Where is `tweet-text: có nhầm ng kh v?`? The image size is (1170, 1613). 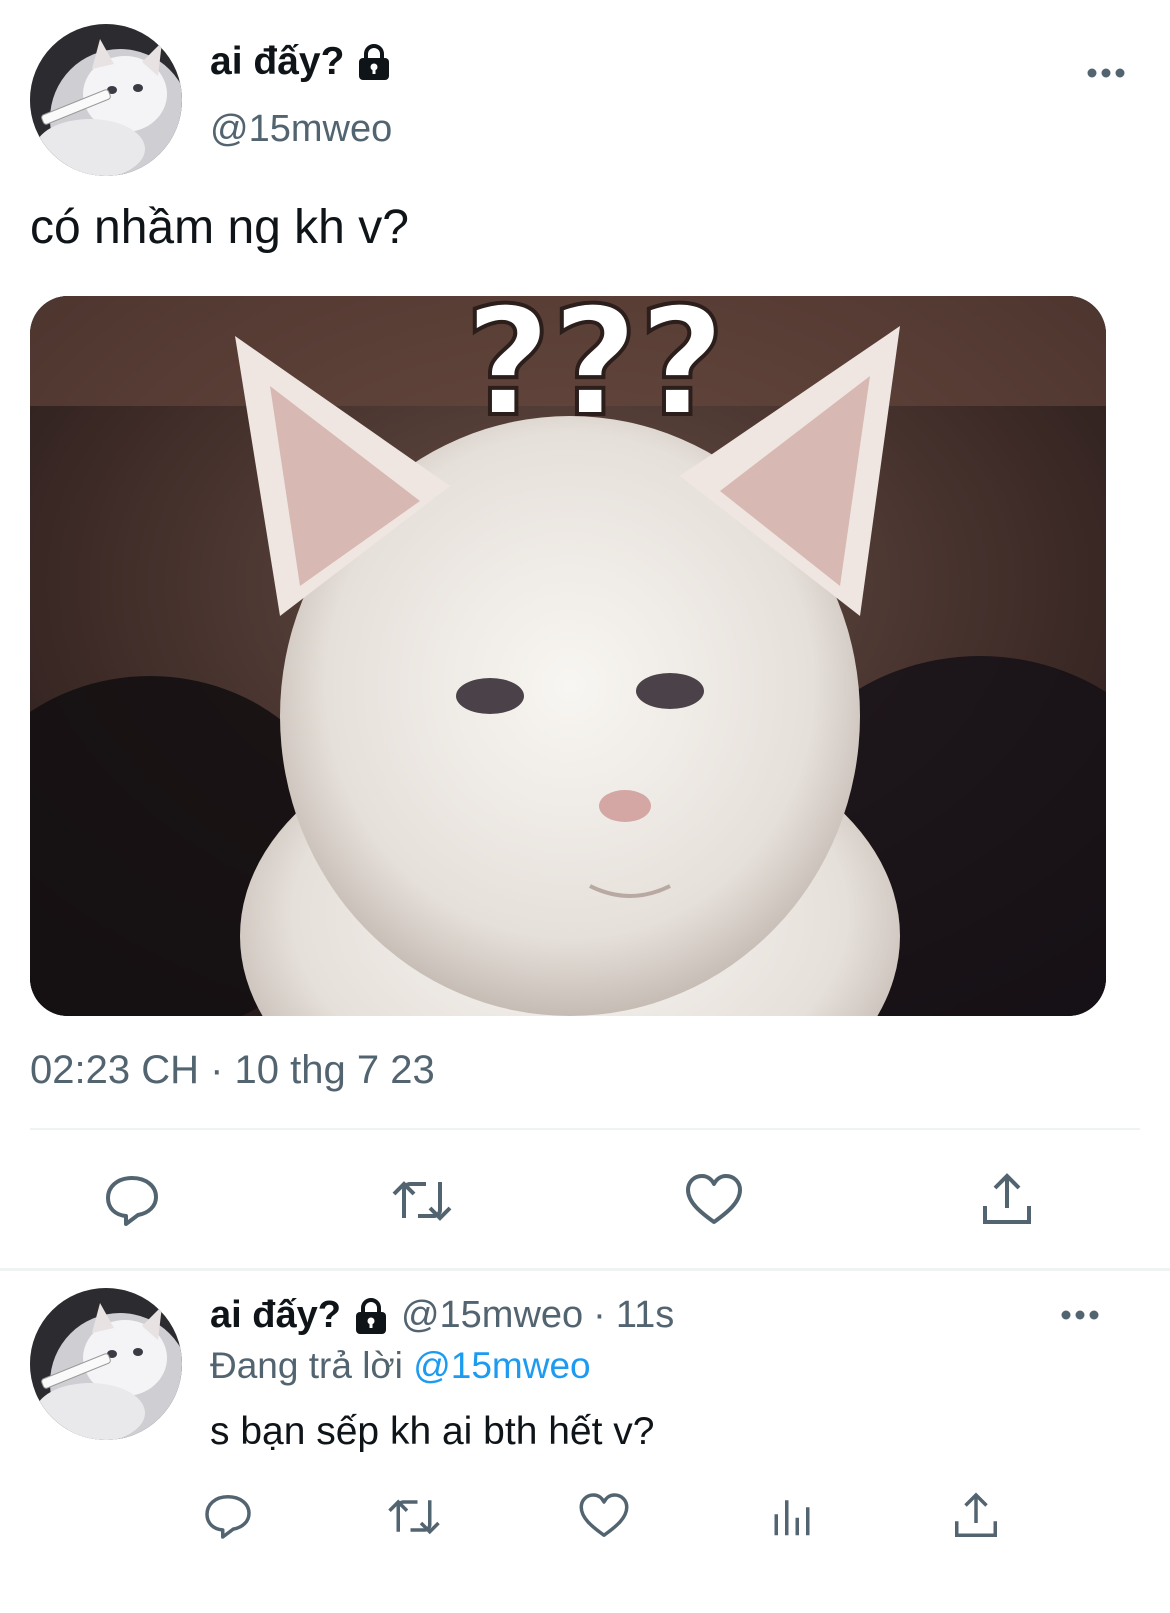 tweet-text: có nhầm ng kh v? is located at coordinates (219, 227).